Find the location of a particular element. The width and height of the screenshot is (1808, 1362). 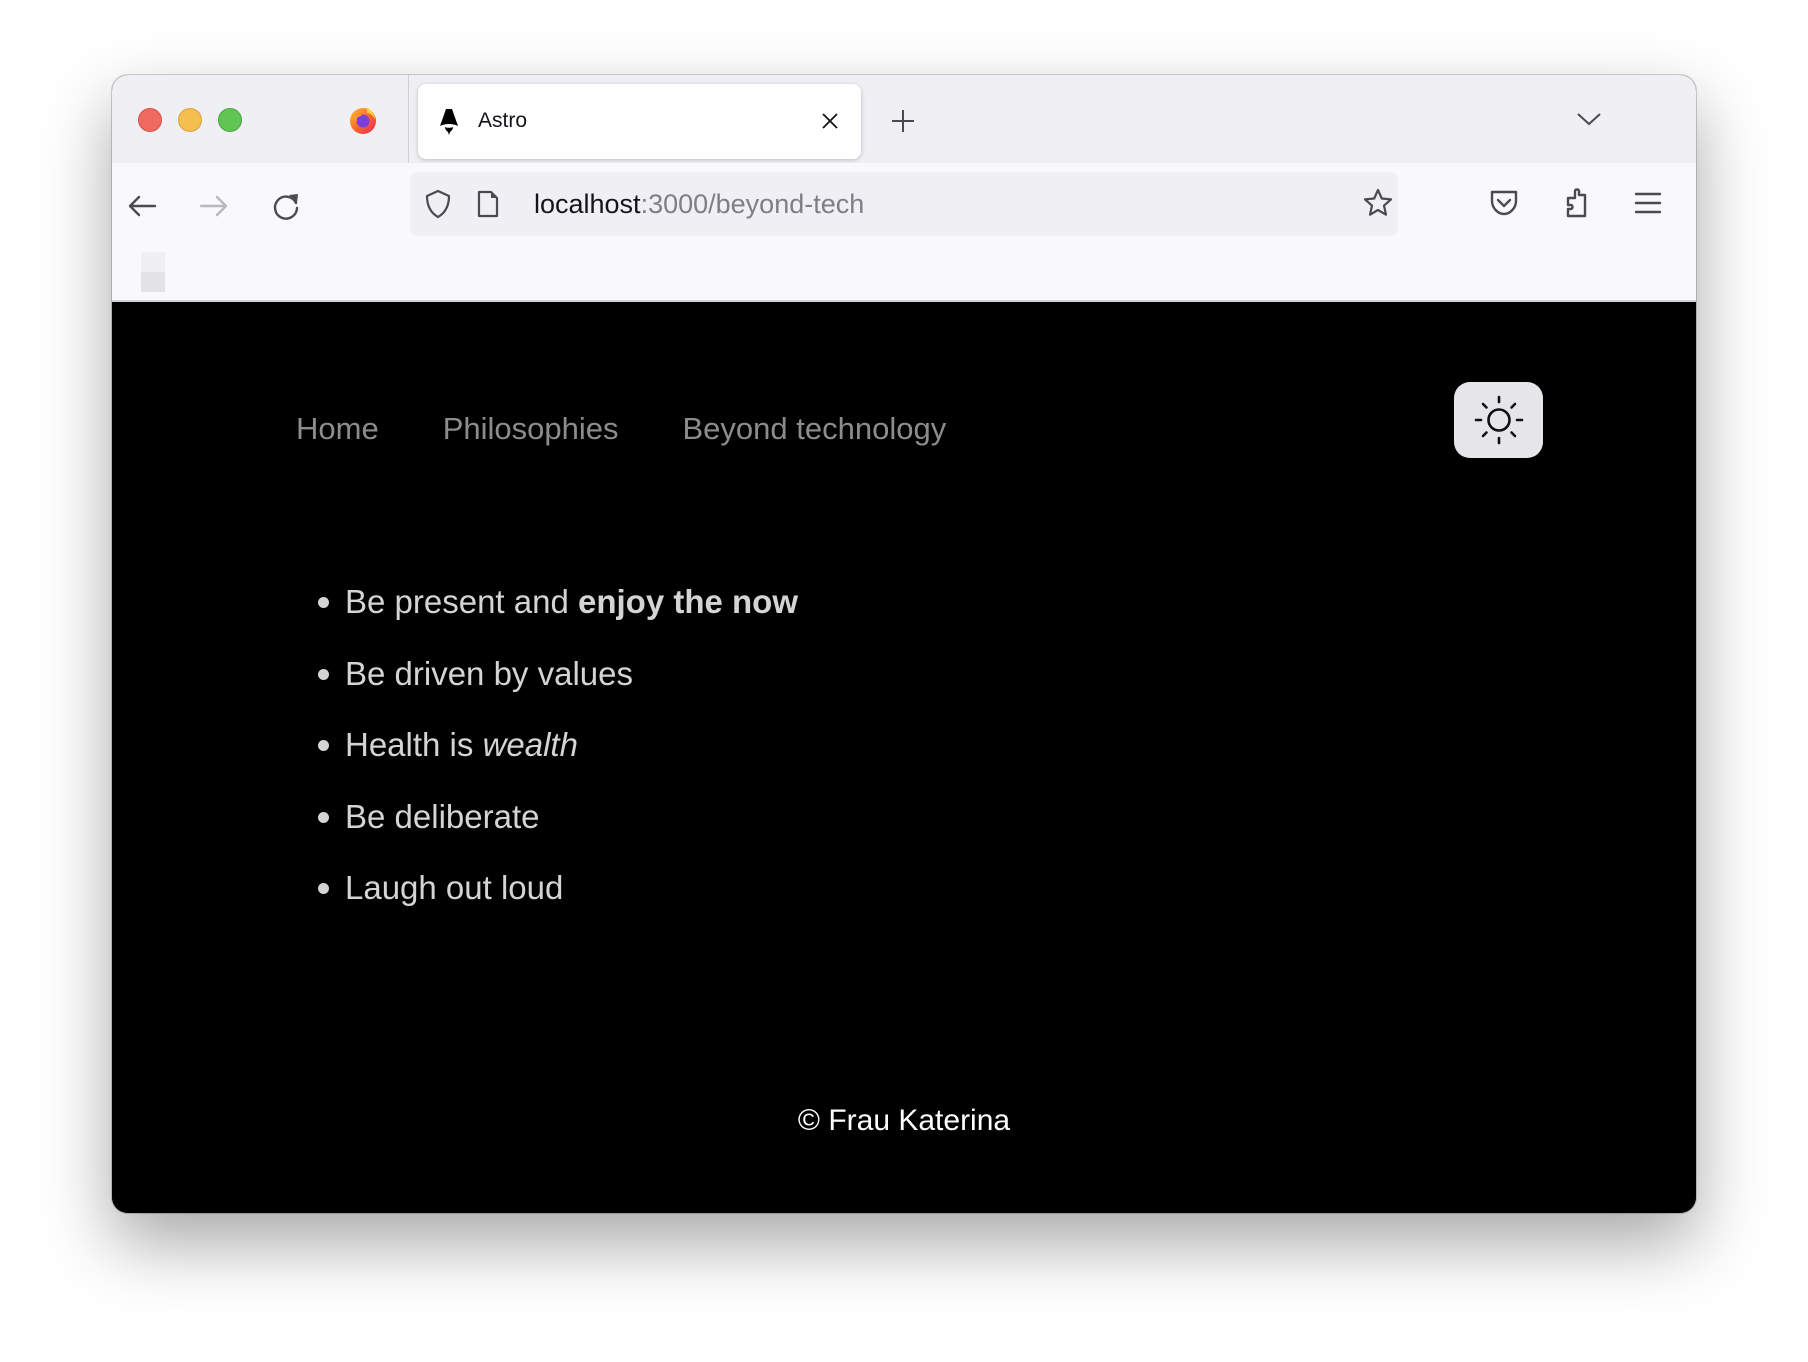

tab-title: Astro is located at coordinates (503, 120).